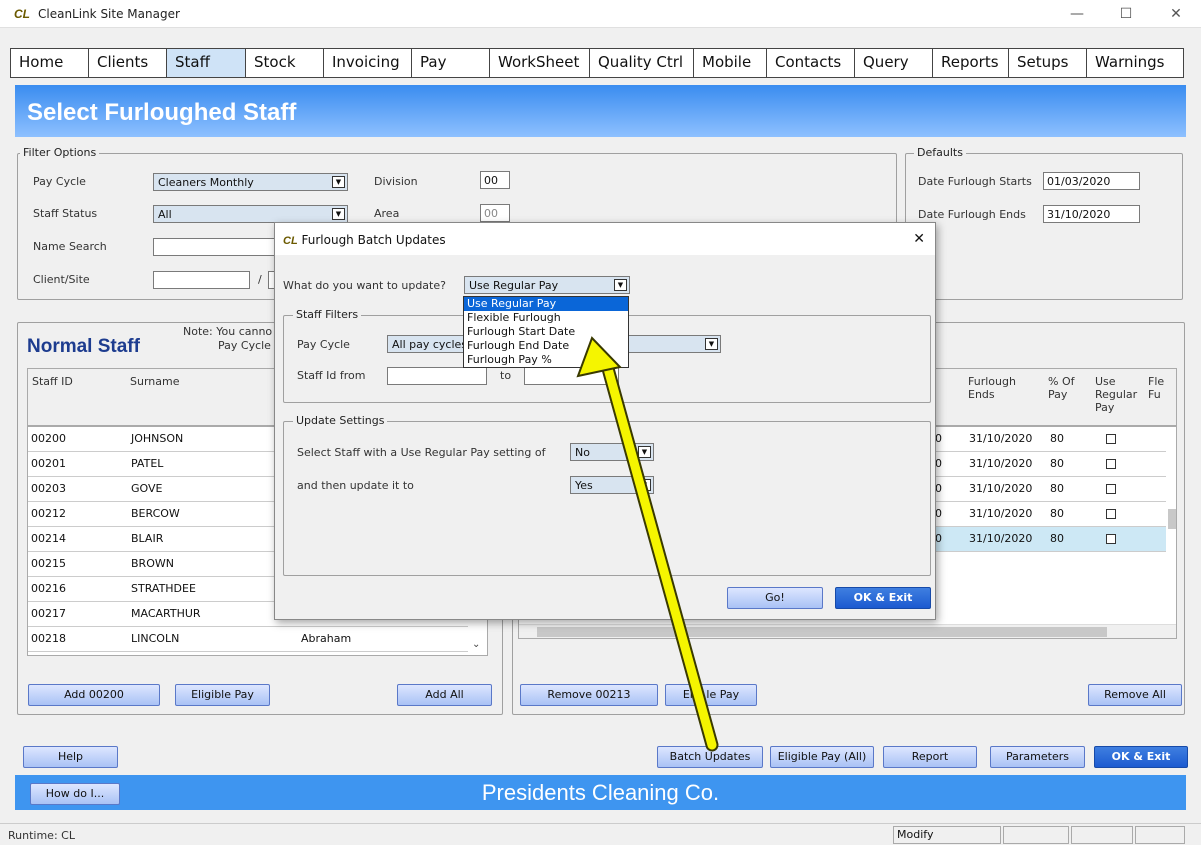 This screenshot has height=845, width=1201. I want to click on app-logo-icon: CL, so click(22, 14).